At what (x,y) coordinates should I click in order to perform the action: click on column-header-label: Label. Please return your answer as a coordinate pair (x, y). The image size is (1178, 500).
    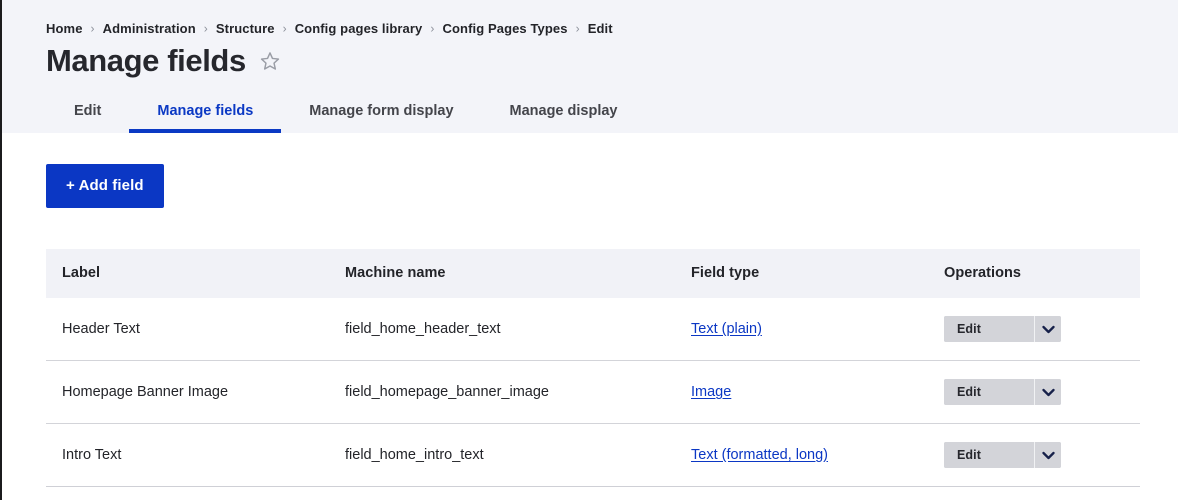
    Looking at the image, I should click on (188, 273).